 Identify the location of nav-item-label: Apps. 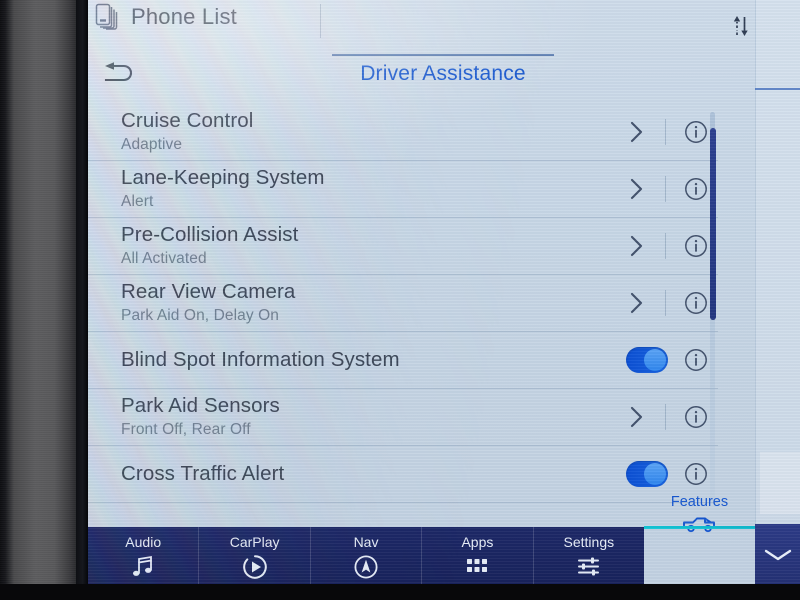
(477, 541).